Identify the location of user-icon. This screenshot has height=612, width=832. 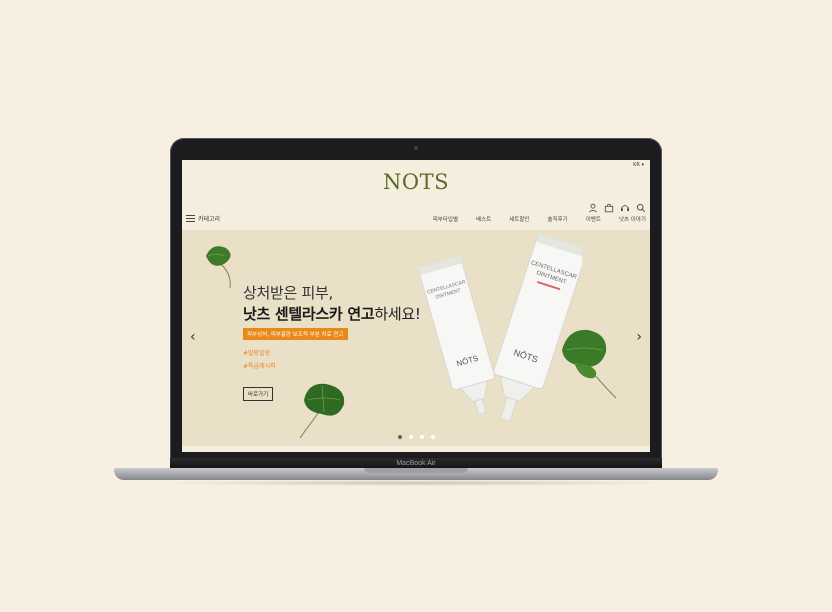
(593, 205).